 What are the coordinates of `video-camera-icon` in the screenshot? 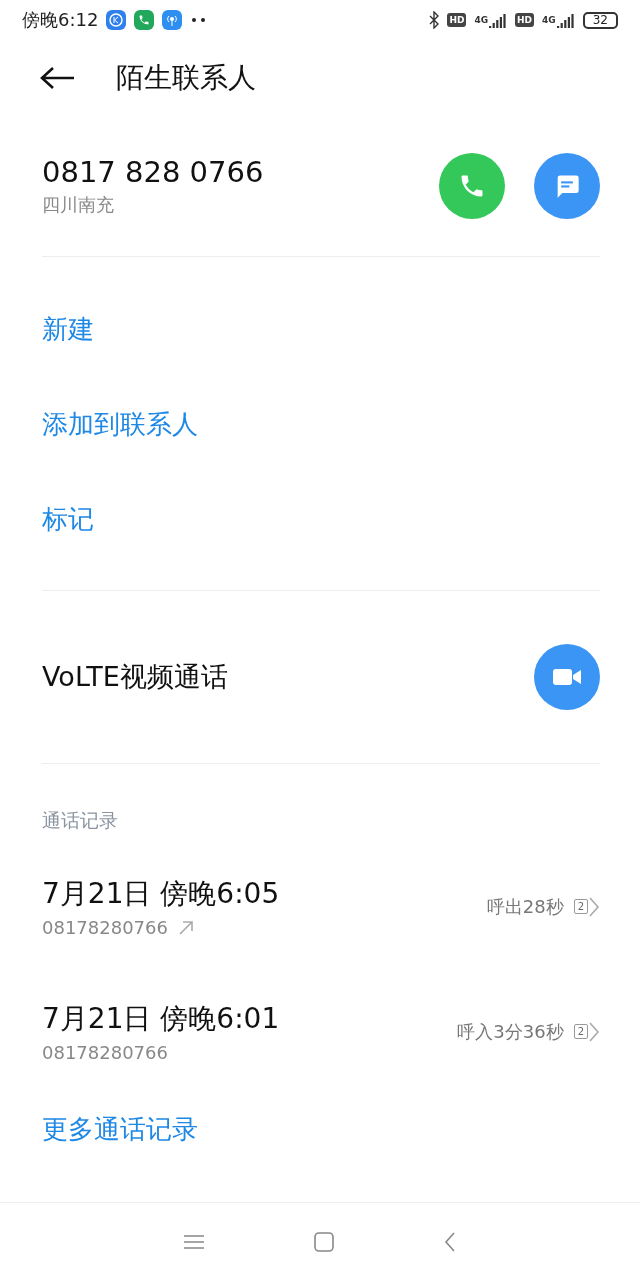 It's located at (567, 677).